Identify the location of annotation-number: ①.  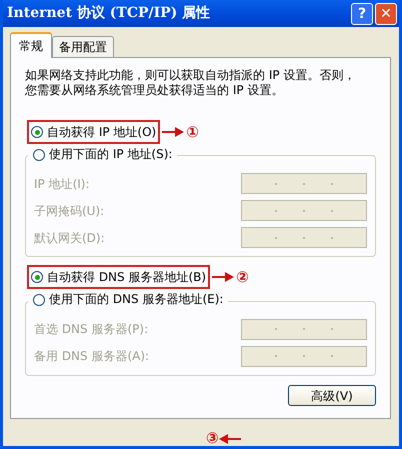
(192, 132).